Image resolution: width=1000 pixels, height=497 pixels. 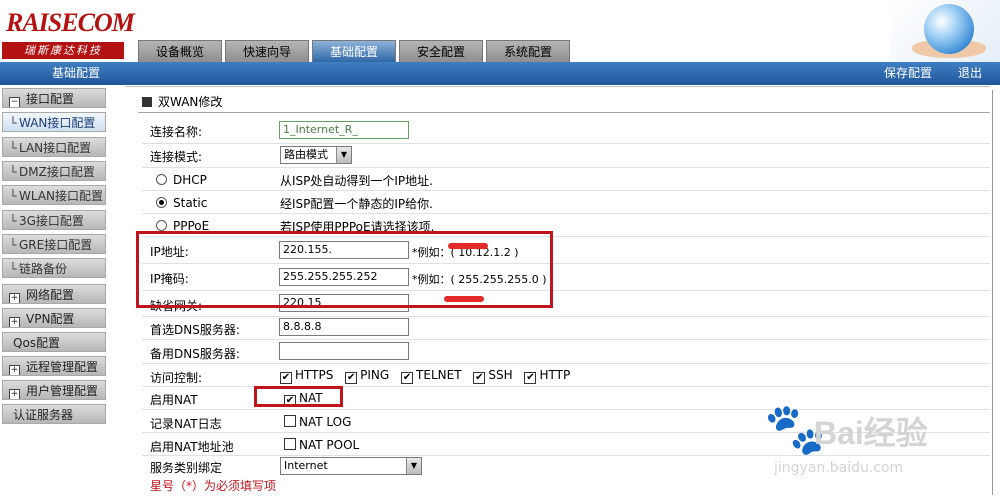 I want to click on conn-mode-value: 路由模式, so click(x=306, y=154).